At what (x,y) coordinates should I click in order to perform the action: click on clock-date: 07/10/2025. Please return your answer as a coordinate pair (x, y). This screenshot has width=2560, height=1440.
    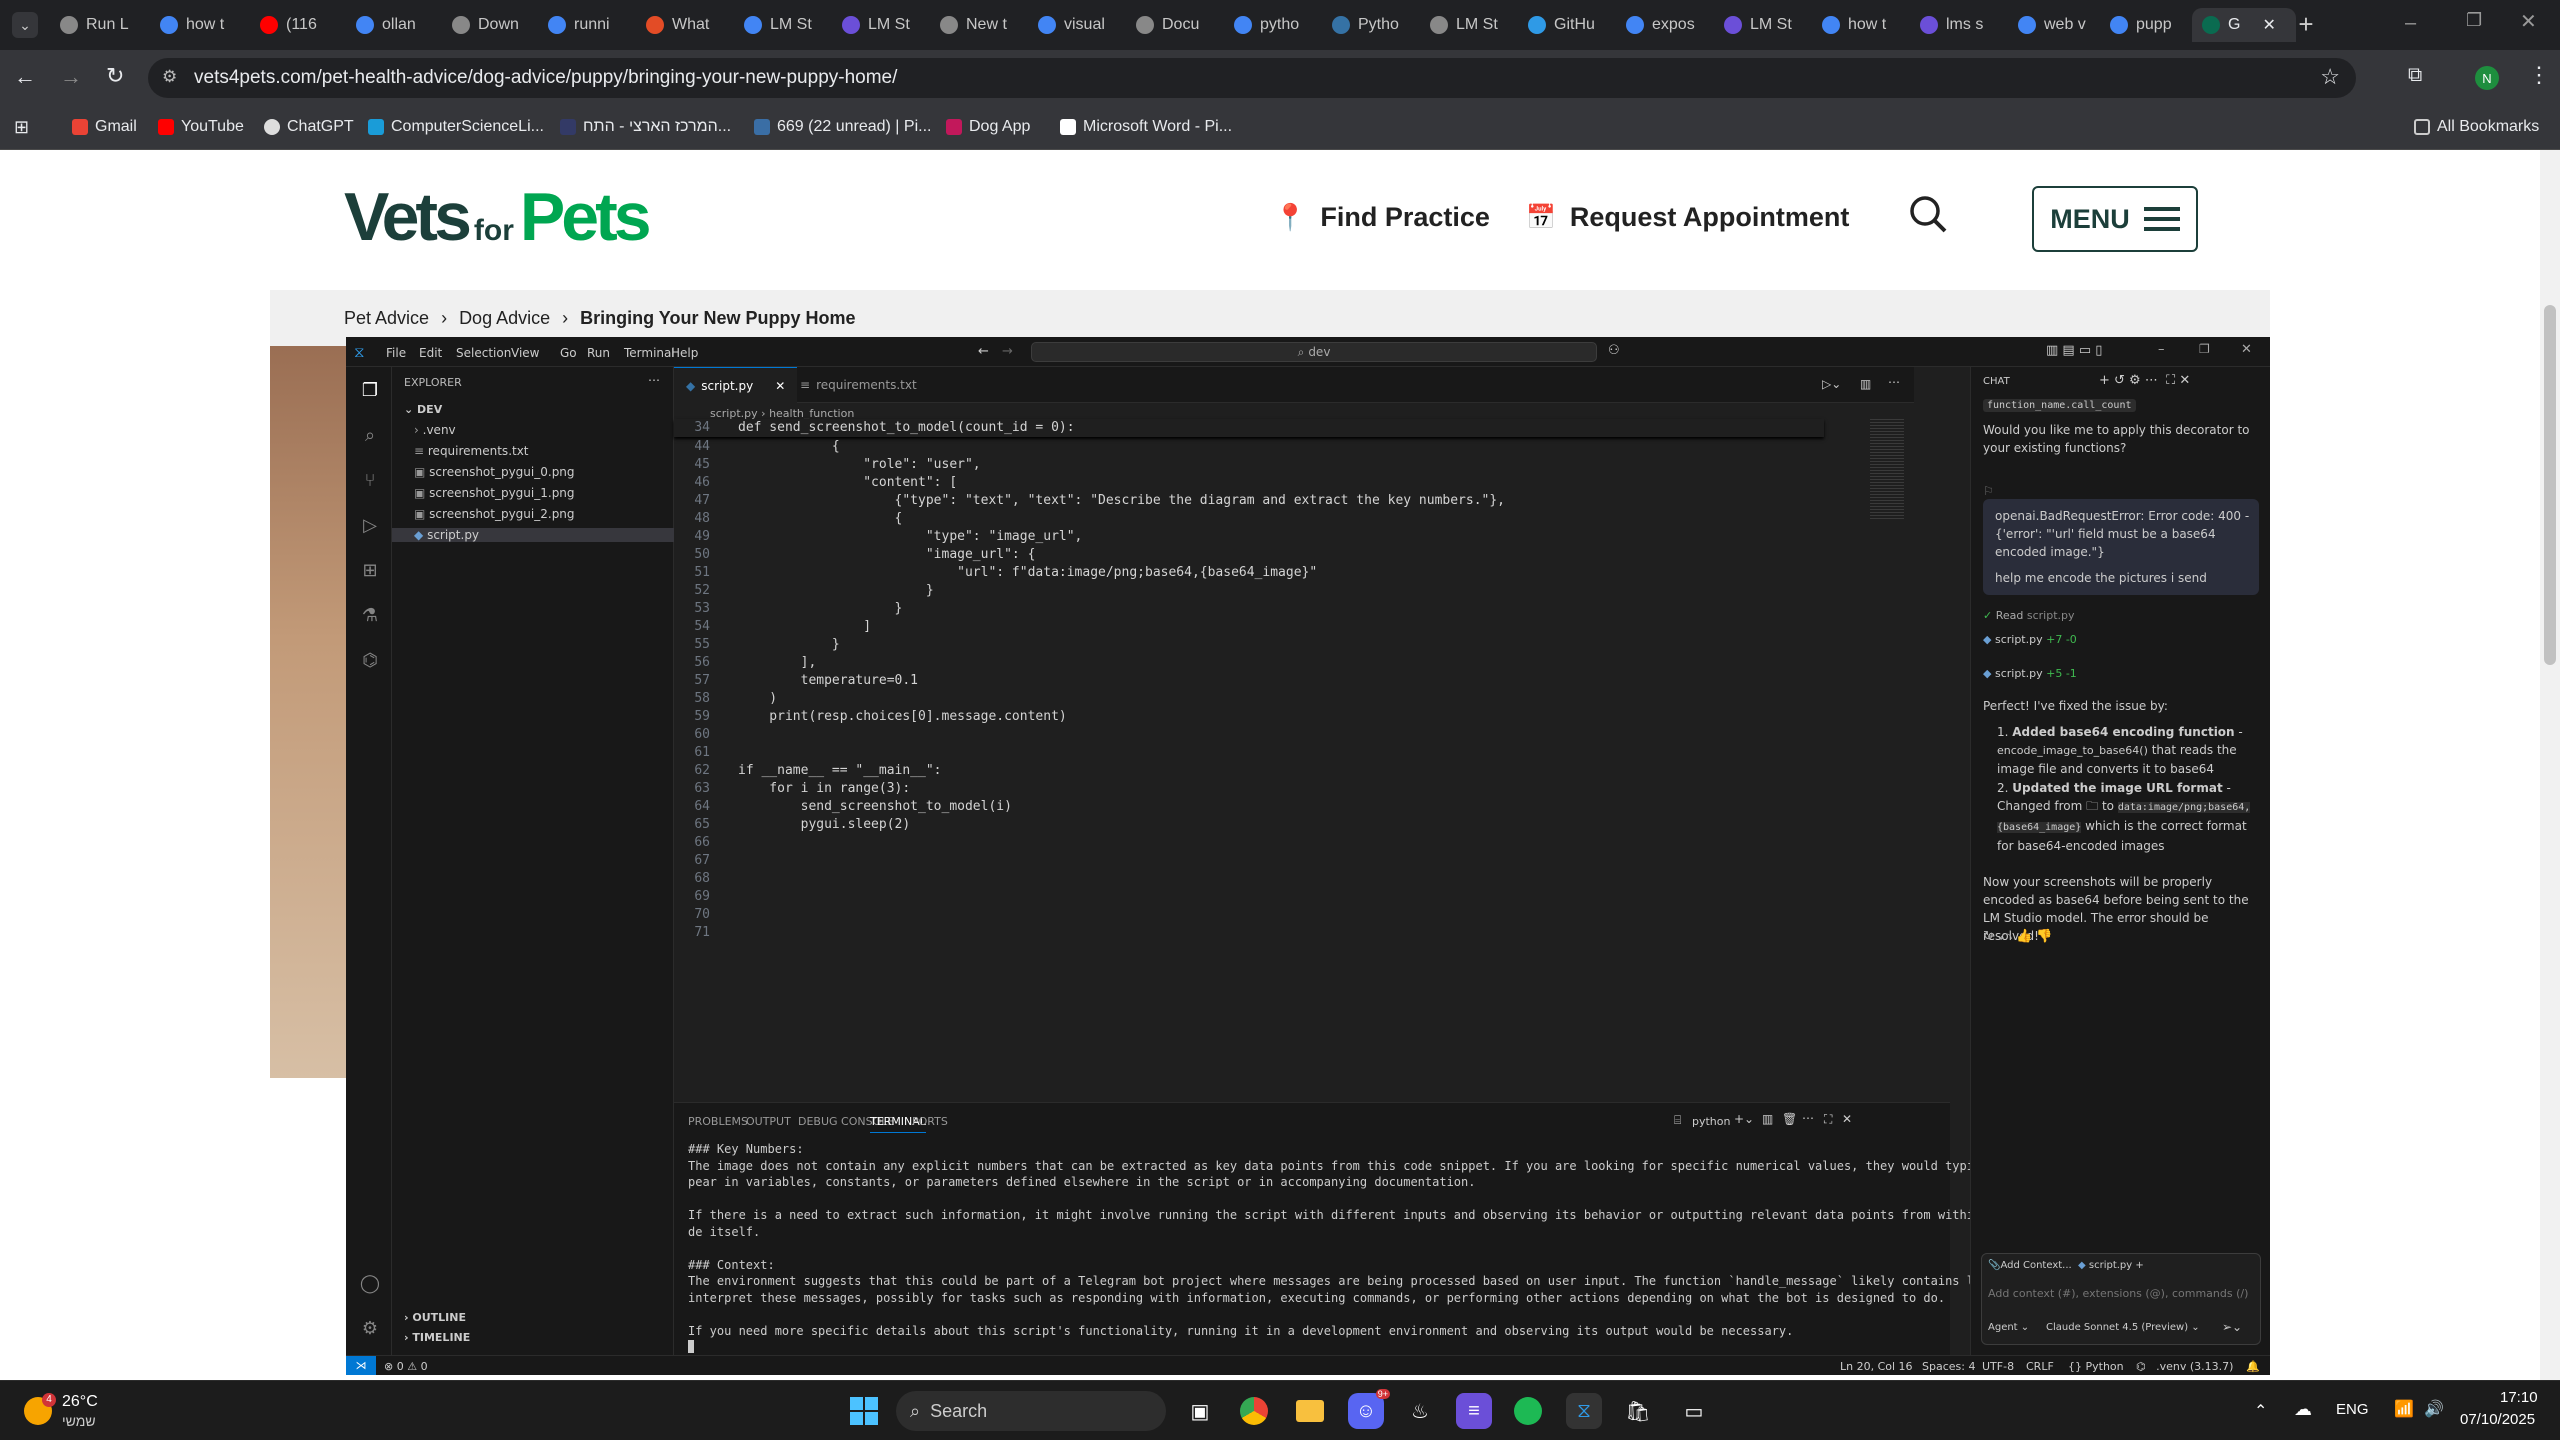
    Looking at the image, I should click on (2497, 1419).